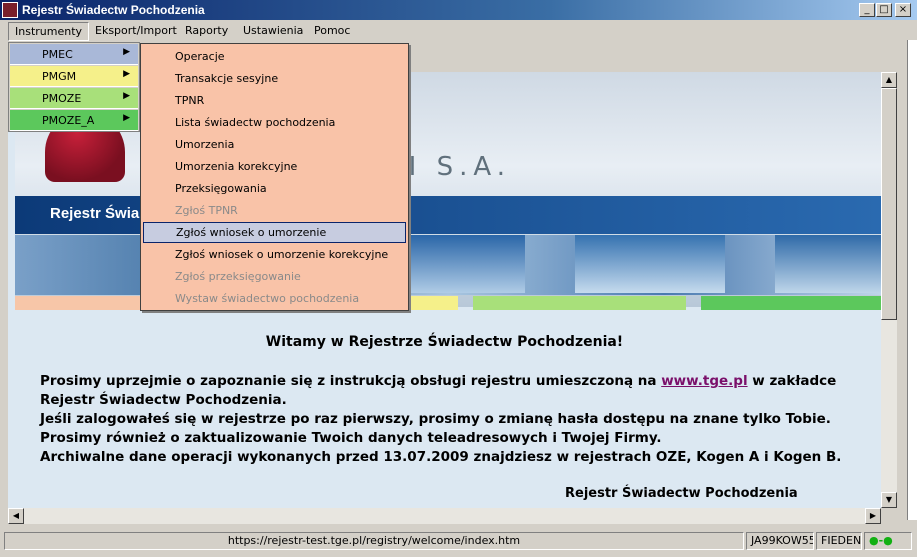 This screenshot has width=917, height=557. What do you see at coordinates (238, 276) in the screenshot?
I see `pmec-menu-item: Zgłoś przeksięgowanie` at bounding box center [238, 276].